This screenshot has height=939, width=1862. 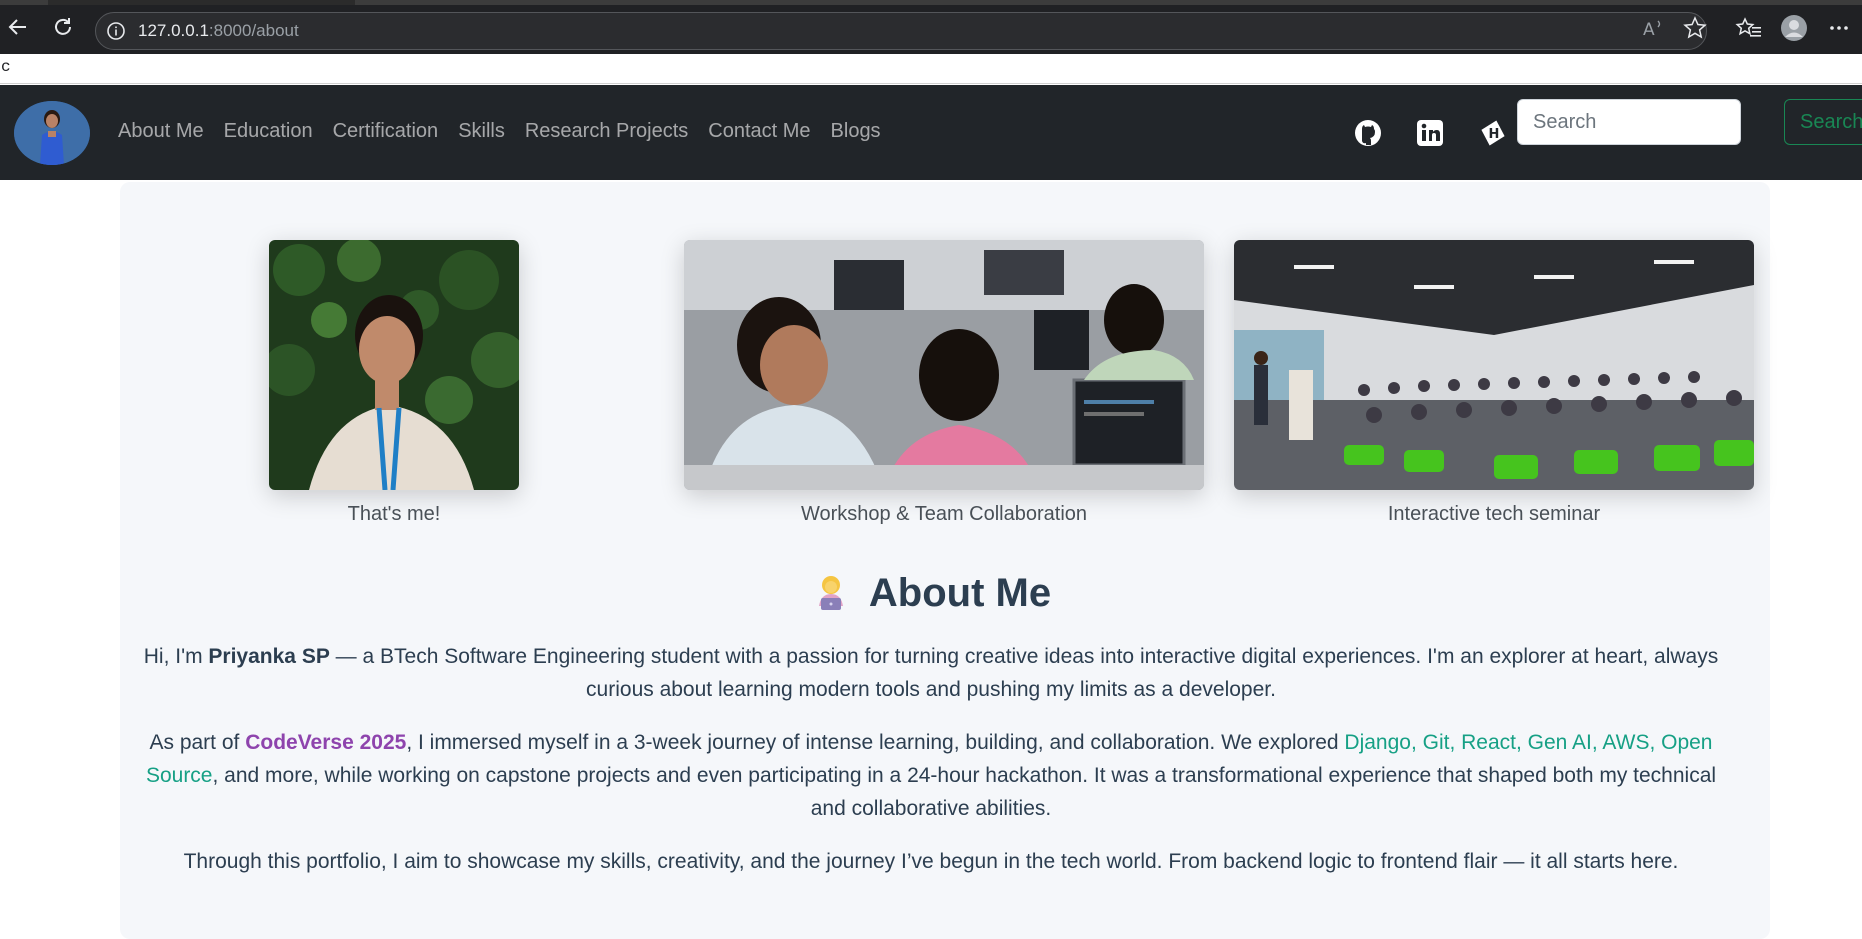 I want to click on search-input, so click(x=1629, y=122).